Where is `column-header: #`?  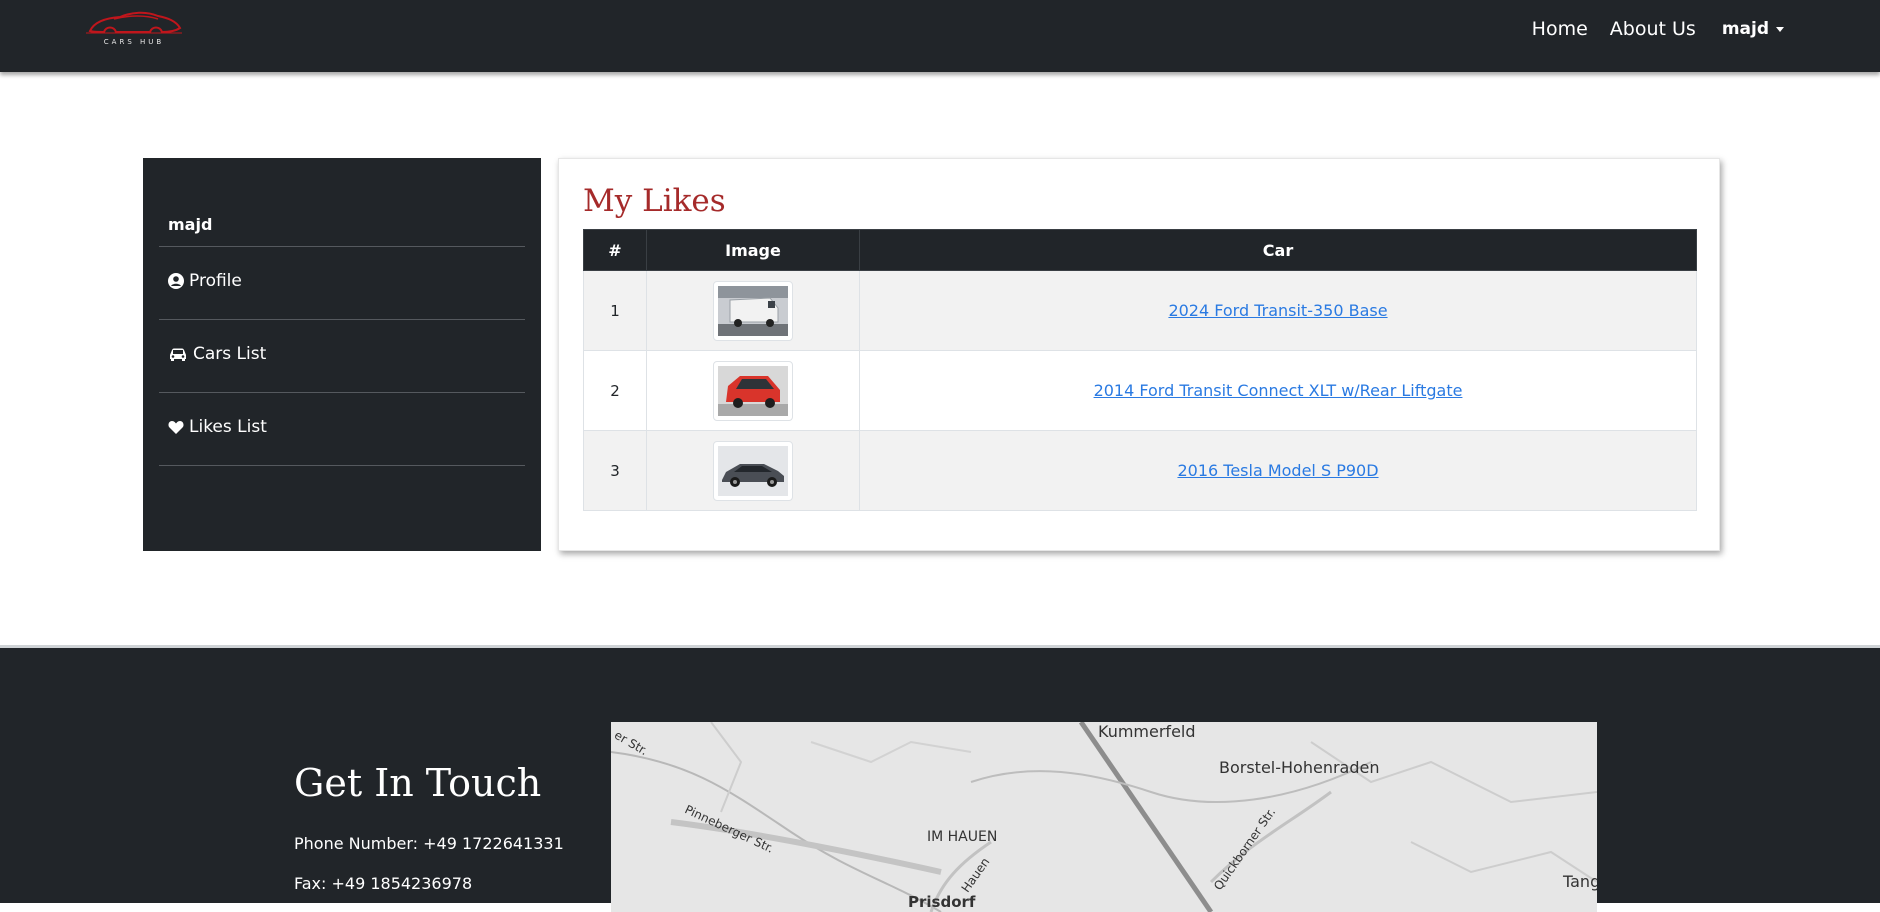
column-header: # is located at coordinates (615, 250).